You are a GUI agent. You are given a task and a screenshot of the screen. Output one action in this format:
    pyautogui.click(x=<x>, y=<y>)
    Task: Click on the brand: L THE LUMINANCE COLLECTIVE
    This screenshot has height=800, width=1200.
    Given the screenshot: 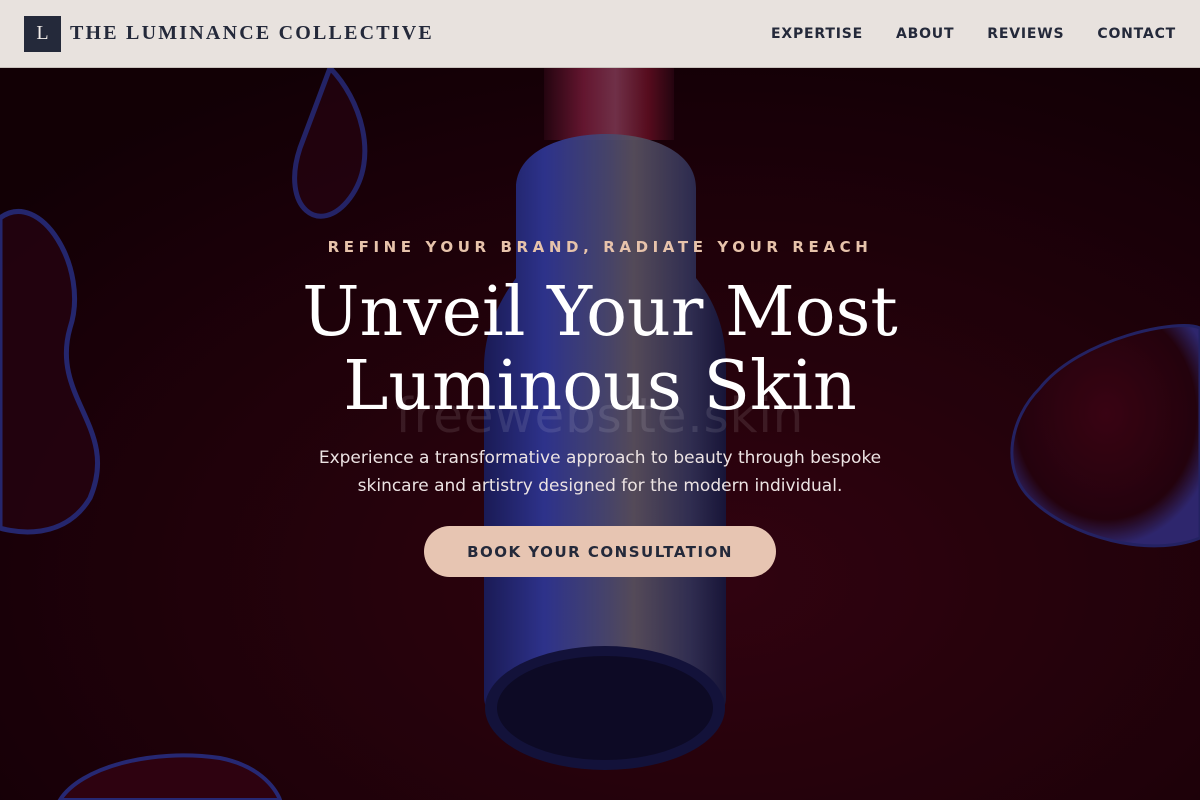 What is the action you would take?
    pyautogui.click(x=229, y=33)
    